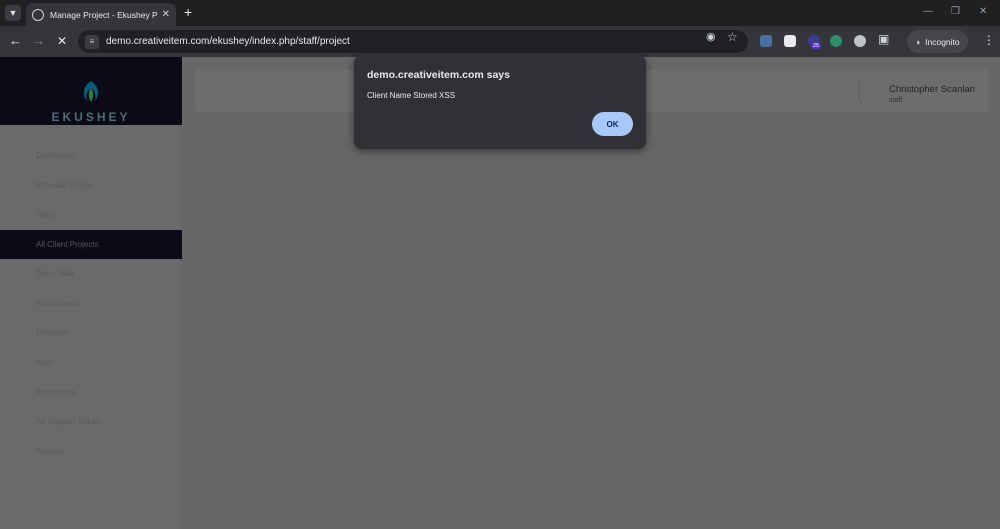 This screenshot has height=529, width=1000. What do you see at coordinates (91, 273) in the screenshot?
I see `sidebar-item-team-task: Team Task` at bounding box center [91, 273].